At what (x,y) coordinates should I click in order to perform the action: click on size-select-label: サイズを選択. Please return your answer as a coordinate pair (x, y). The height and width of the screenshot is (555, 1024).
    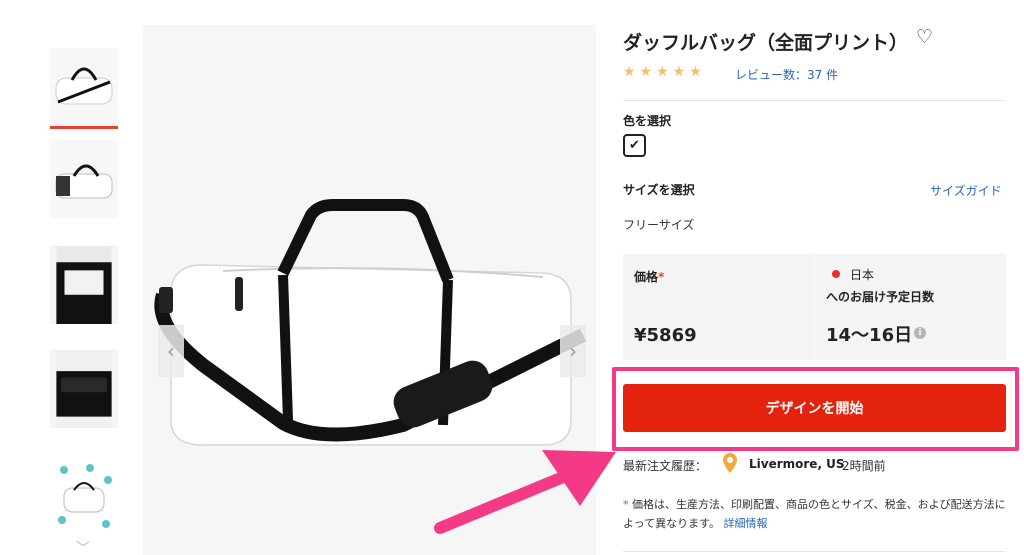
    Looking at the image, I should click on (659, 190).